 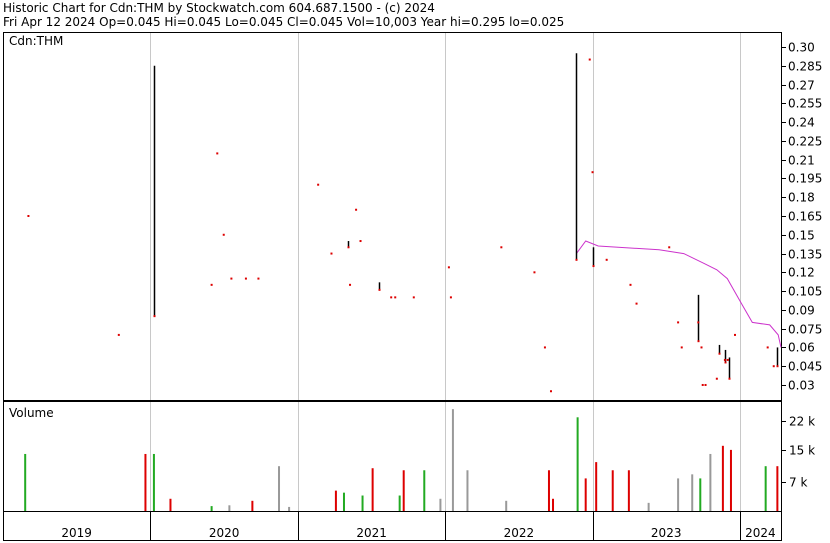 I want to click on year-label: 2022, so click(x=519, y=533).